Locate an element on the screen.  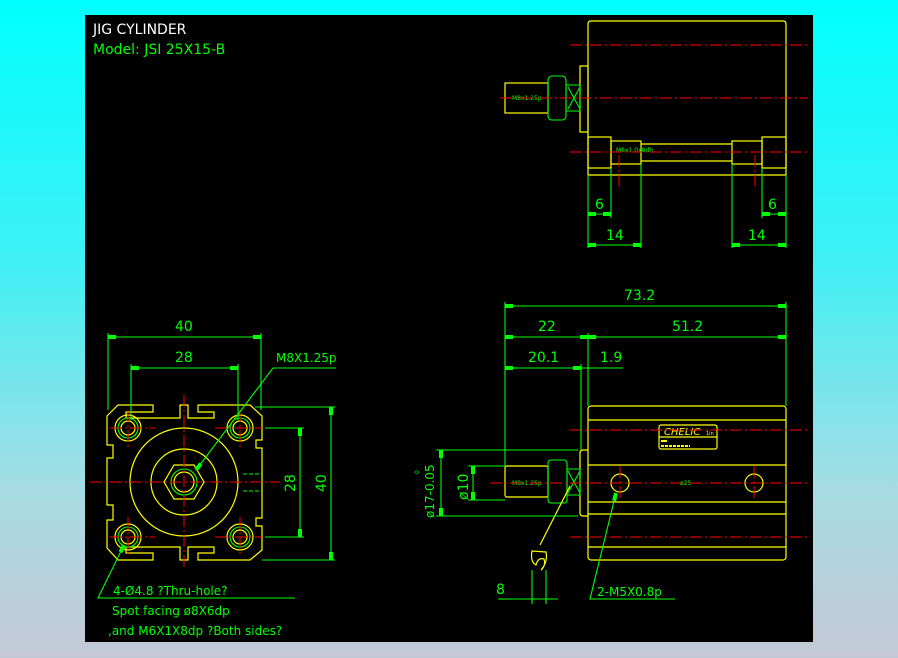
side-centerlines is located at coordinates (649, 483).